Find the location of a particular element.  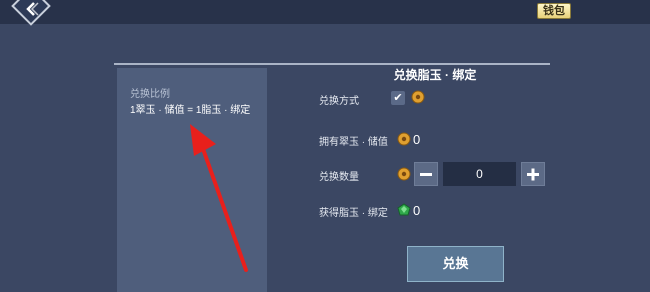

owned-value: 0 is located at coordinates (417, 139).